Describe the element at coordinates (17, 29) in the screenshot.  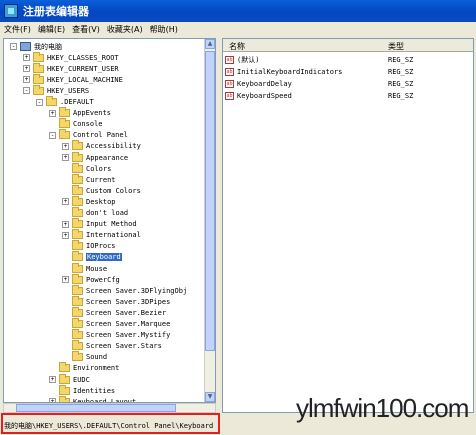
I see `menu-file: 文件(F)` at that location.